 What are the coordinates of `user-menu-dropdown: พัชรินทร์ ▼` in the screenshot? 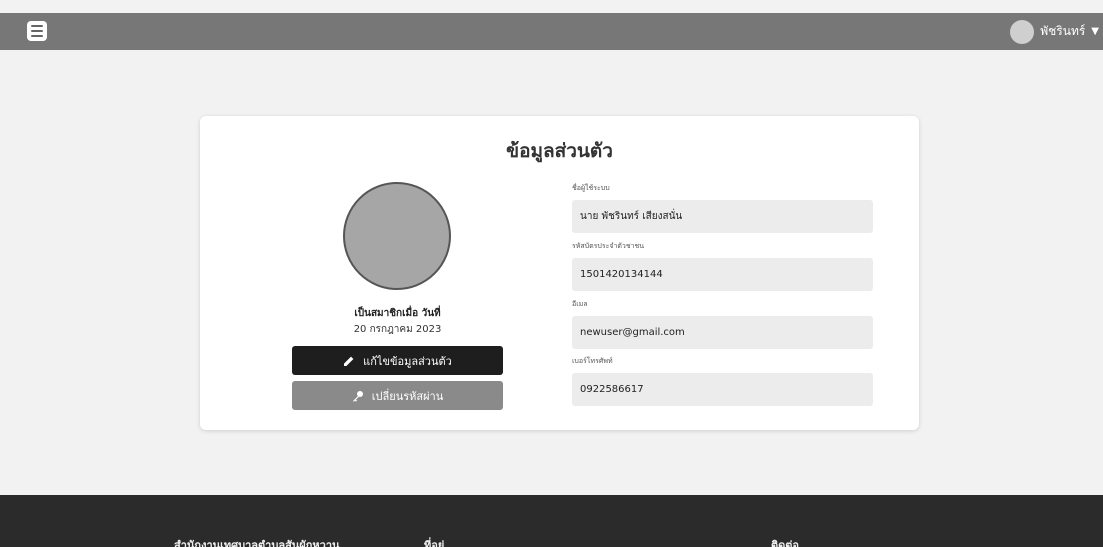 It's located at (1056, 31).